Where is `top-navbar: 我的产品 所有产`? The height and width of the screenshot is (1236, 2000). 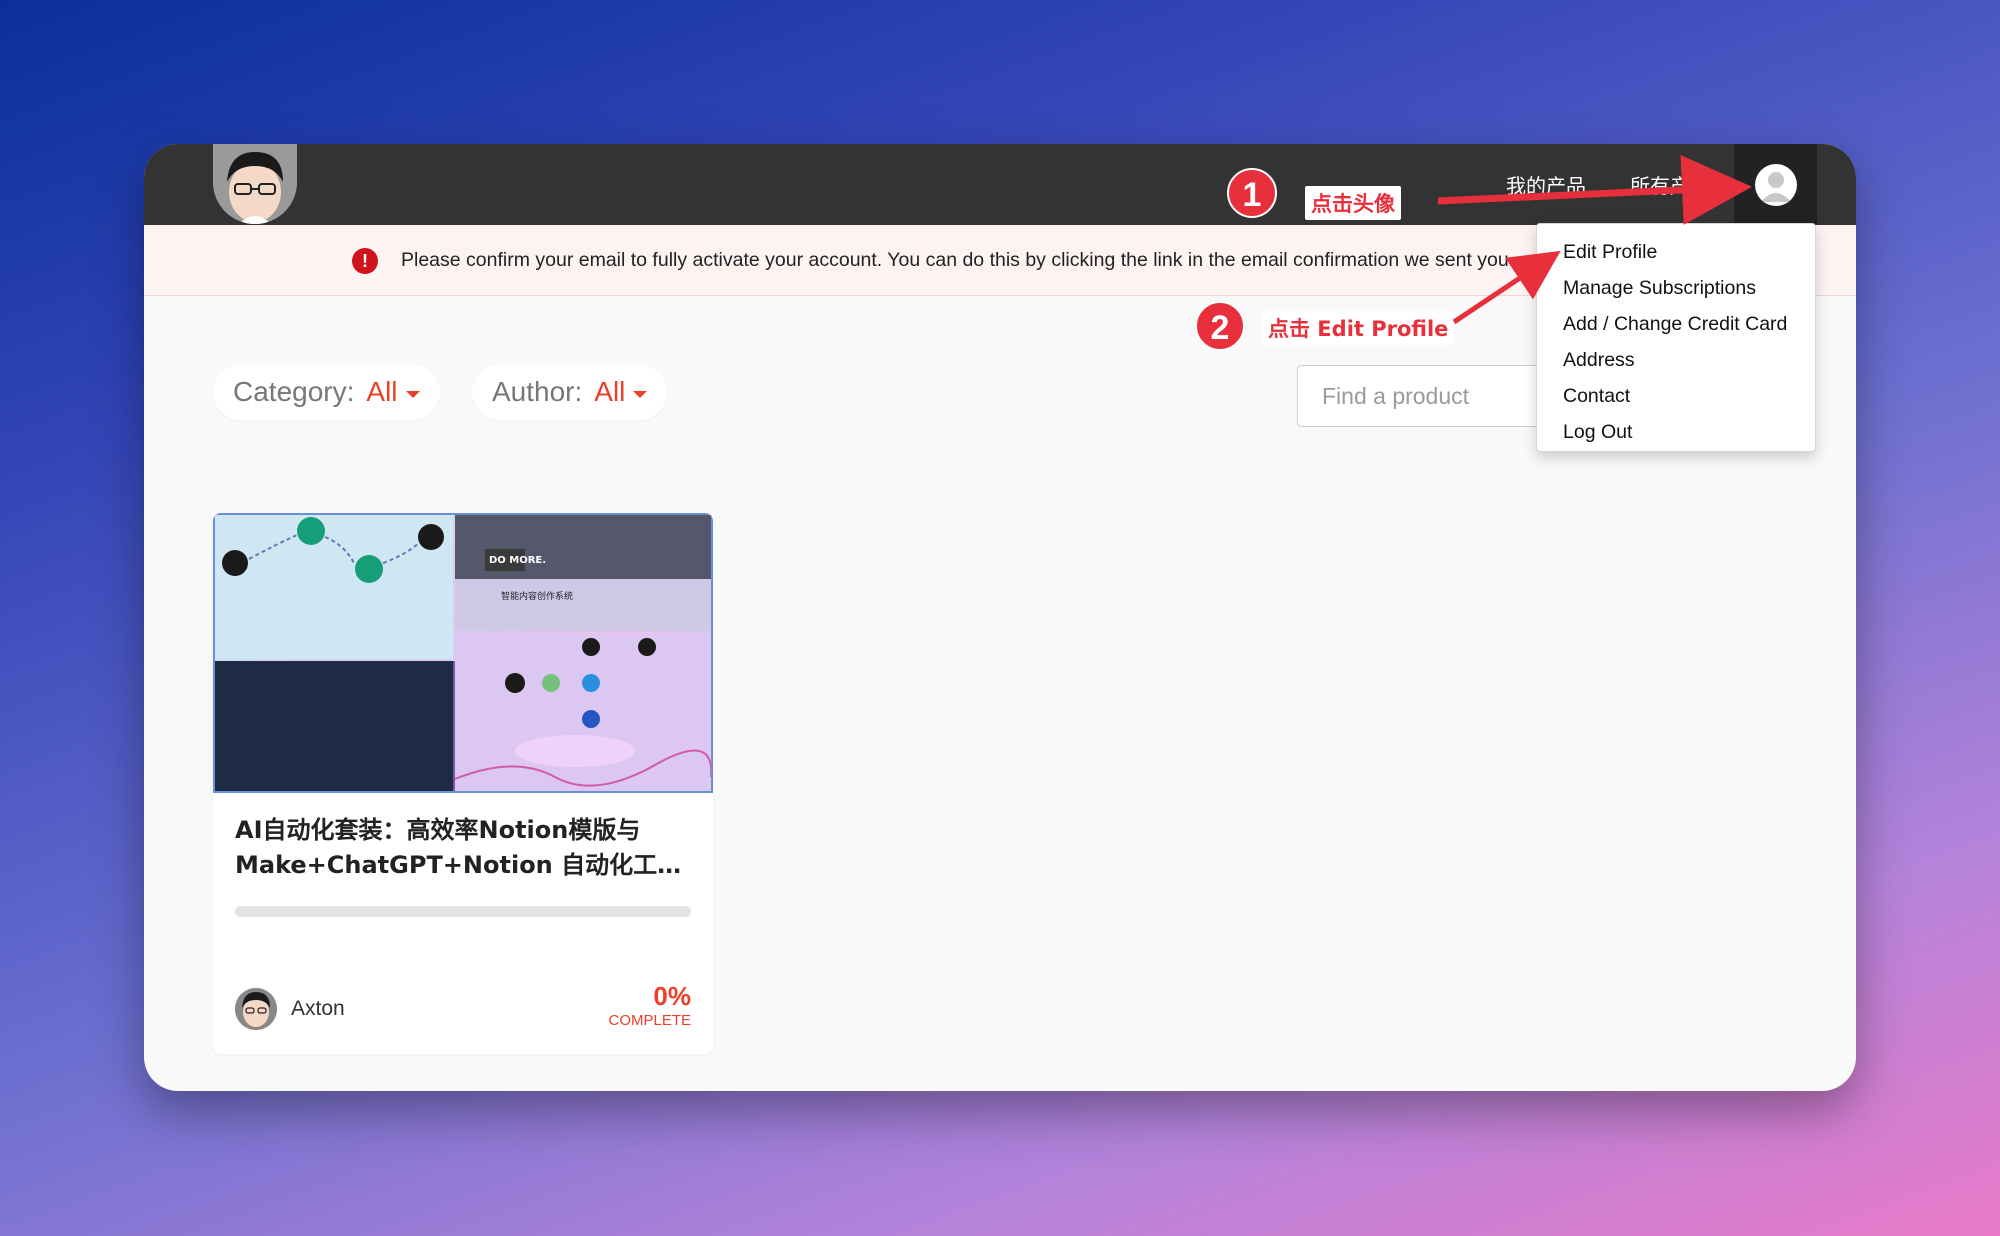 top-navbar: 我的产品 所有产 is located at coordinates (1000, 184).